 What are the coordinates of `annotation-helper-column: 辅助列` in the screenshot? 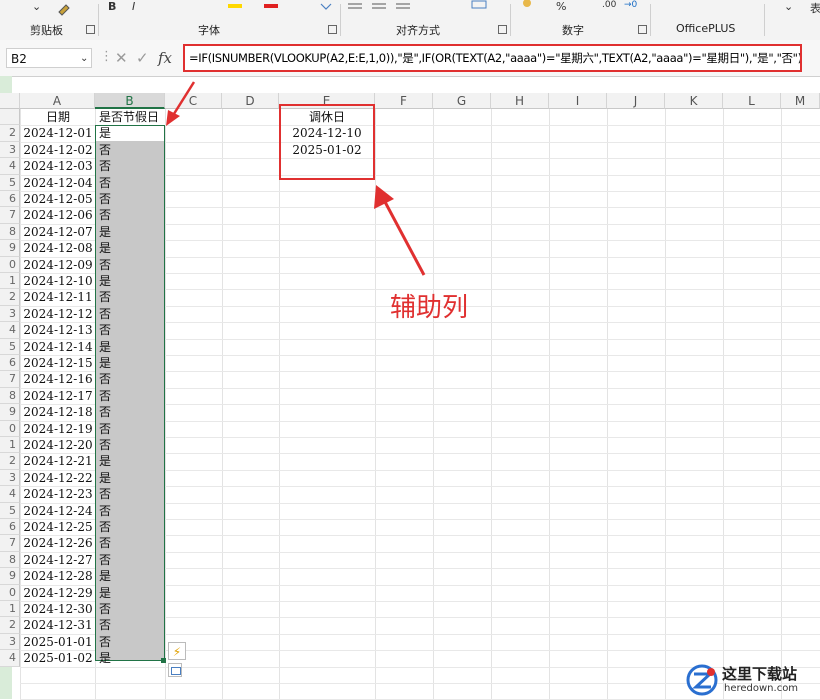 It's located at (429, 308).